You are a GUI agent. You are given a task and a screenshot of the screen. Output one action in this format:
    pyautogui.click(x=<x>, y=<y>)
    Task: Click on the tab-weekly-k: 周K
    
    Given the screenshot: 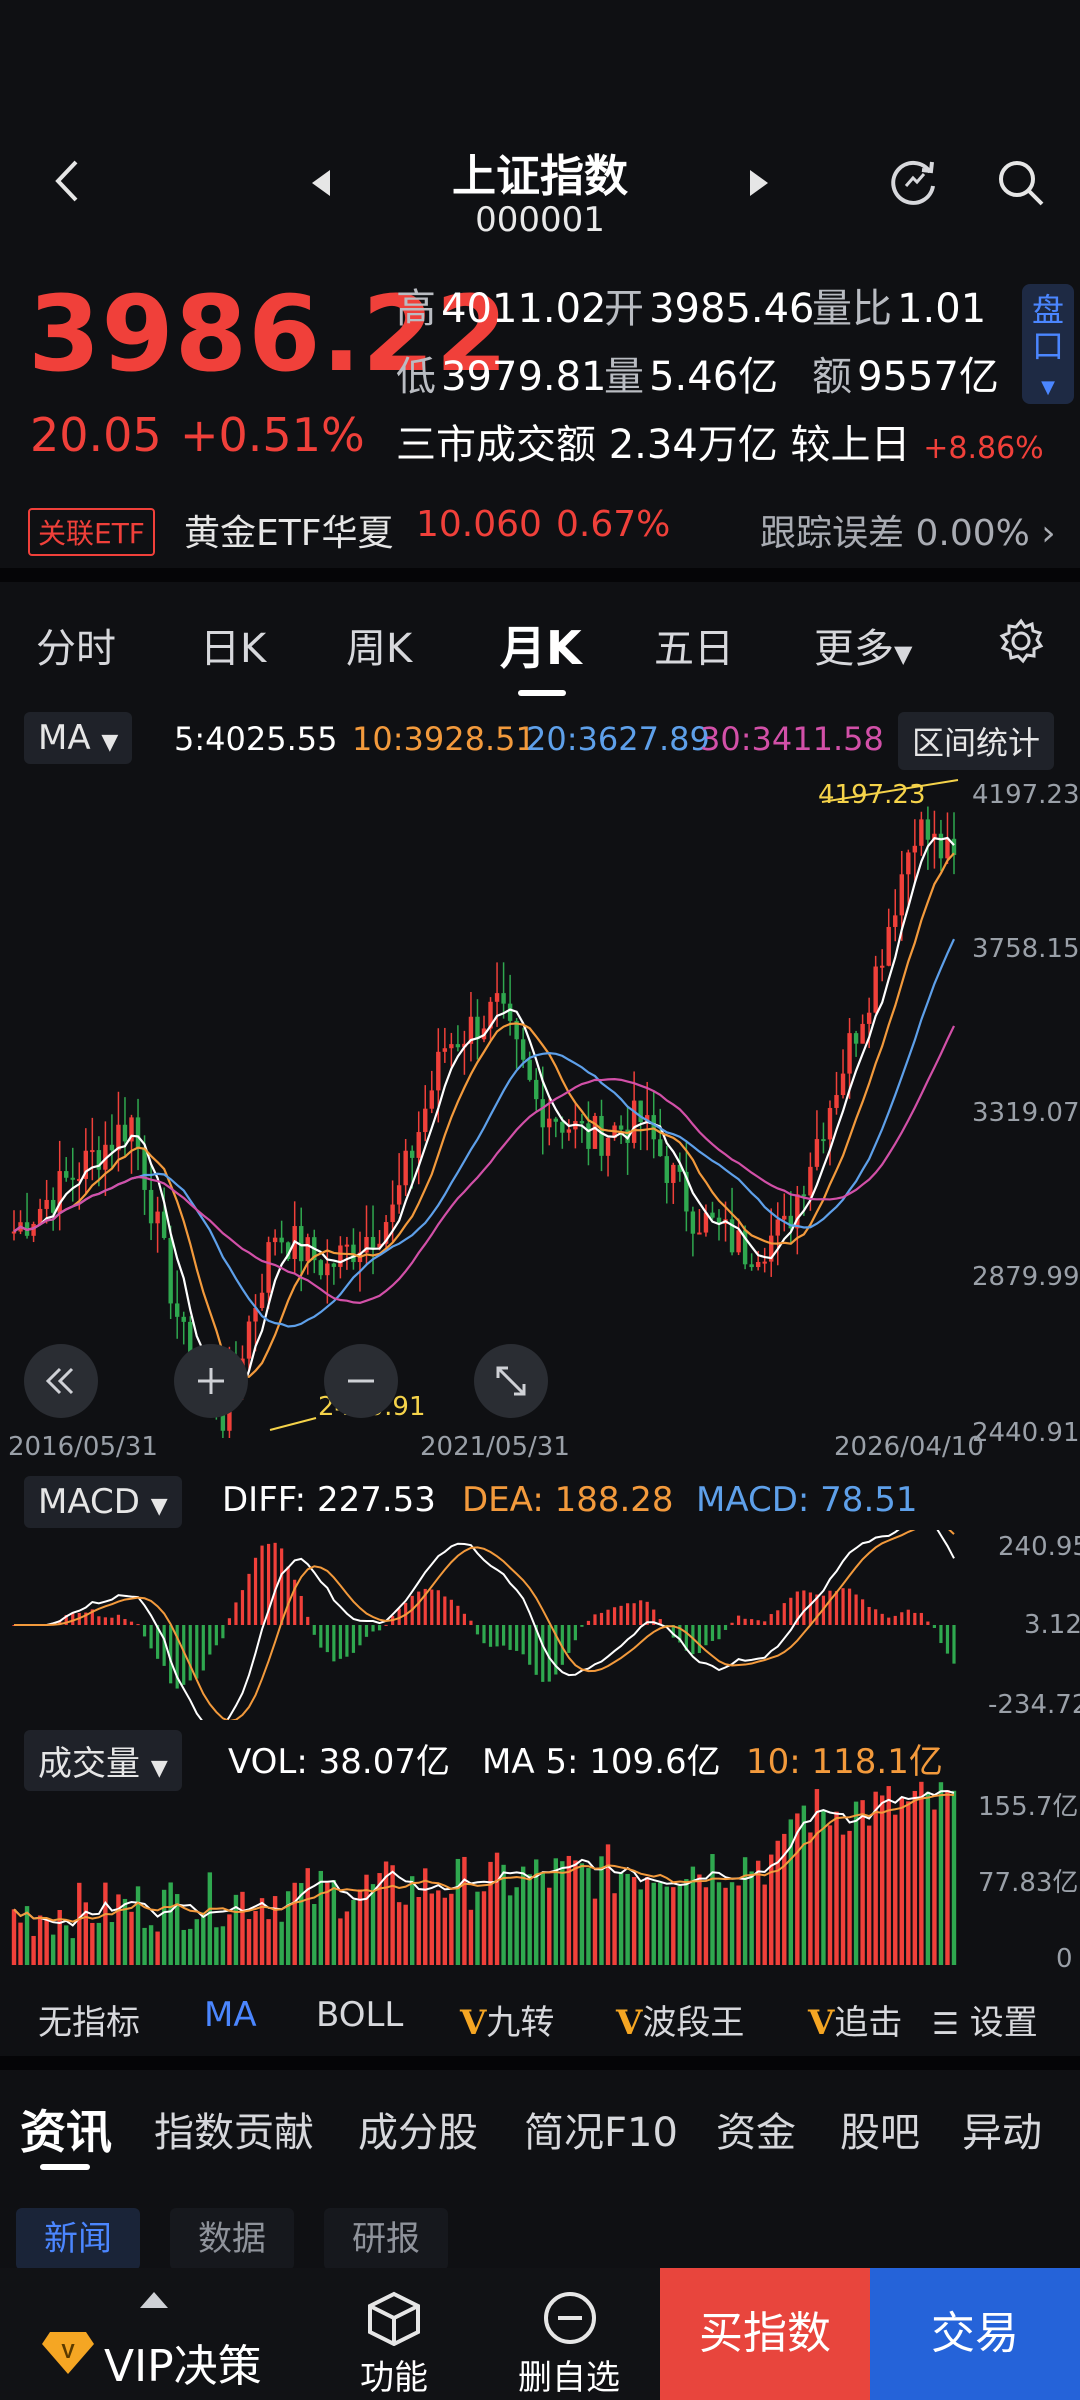 What is the action you would take?
    pyautogui.click(x=379, y=645)
    